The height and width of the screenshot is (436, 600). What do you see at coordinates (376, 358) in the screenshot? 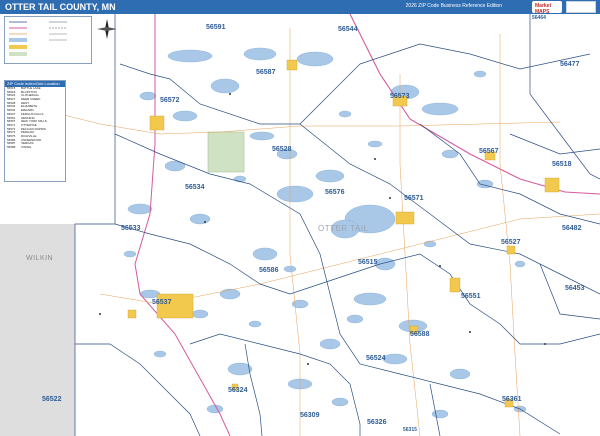
I see `zip-label: 56524` at bounding box center [376, 358].